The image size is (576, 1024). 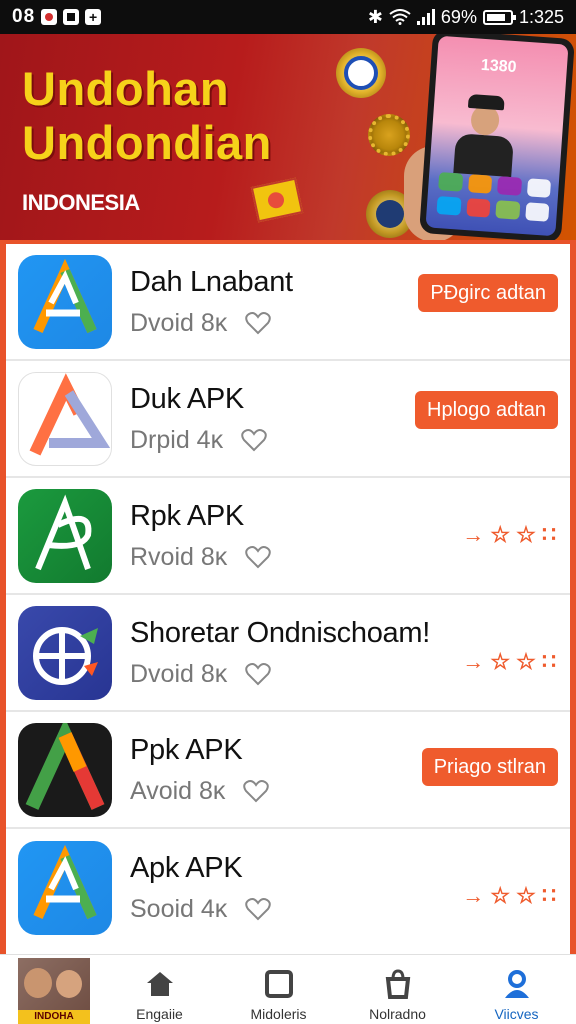 I want to click on banner-title: Undohan Undondian, so click(x=147, y=116).